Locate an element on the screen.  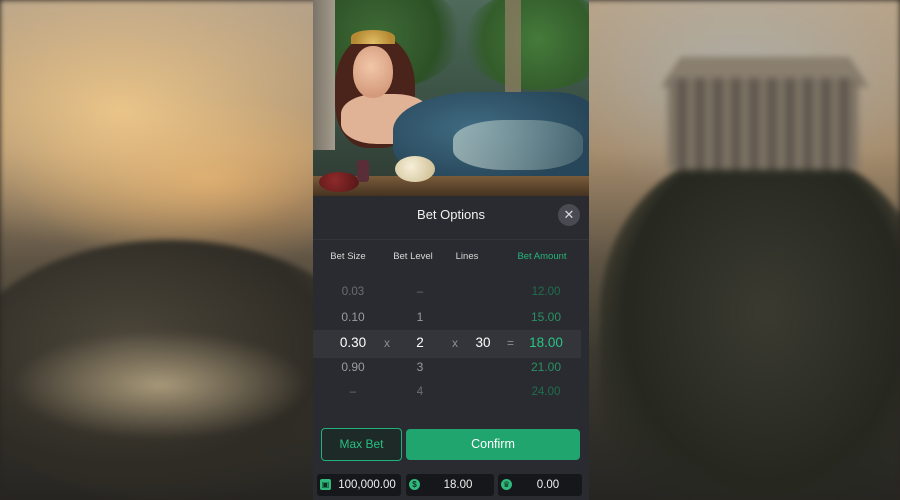
hero-artwork is located at coordinates (451, 98).